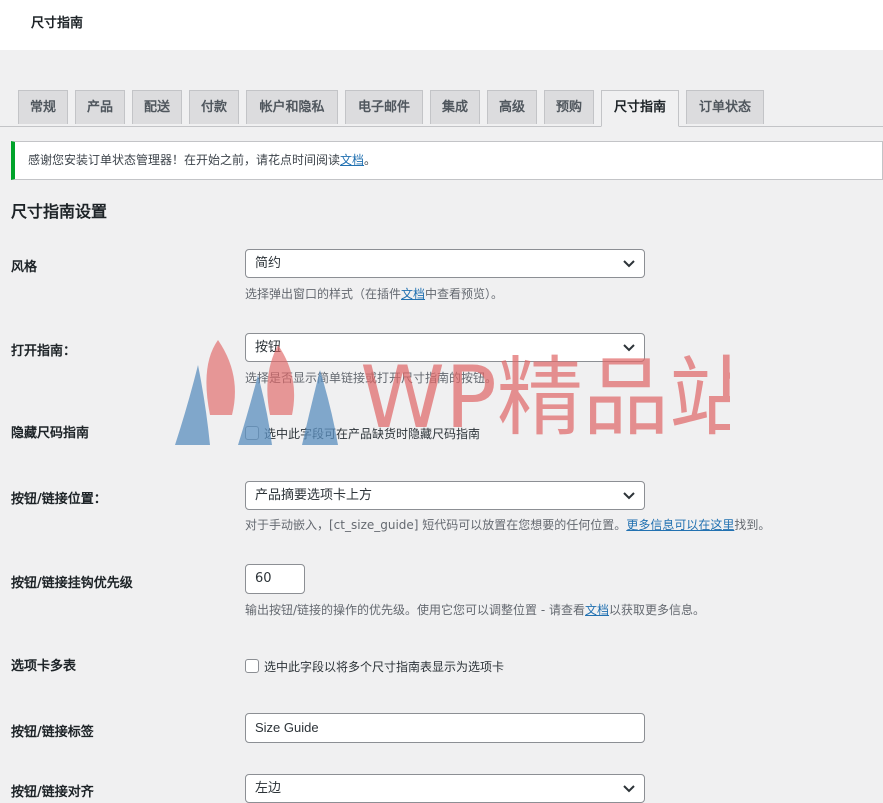  What do you see at coordinates (57, 23) in the screenshot?
I see `page-title: 尺寸指南` at bounding box center [57, 23].